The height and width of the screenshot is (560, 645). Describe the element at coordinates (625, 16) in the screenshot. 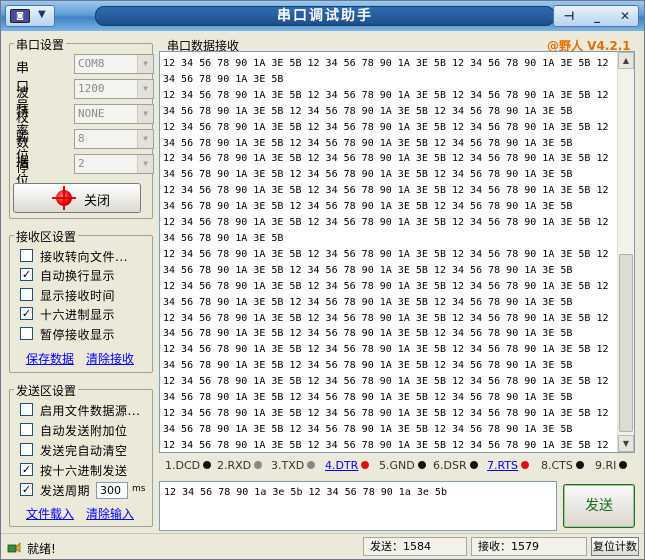

I see `close-window-button: ✕` at that location.